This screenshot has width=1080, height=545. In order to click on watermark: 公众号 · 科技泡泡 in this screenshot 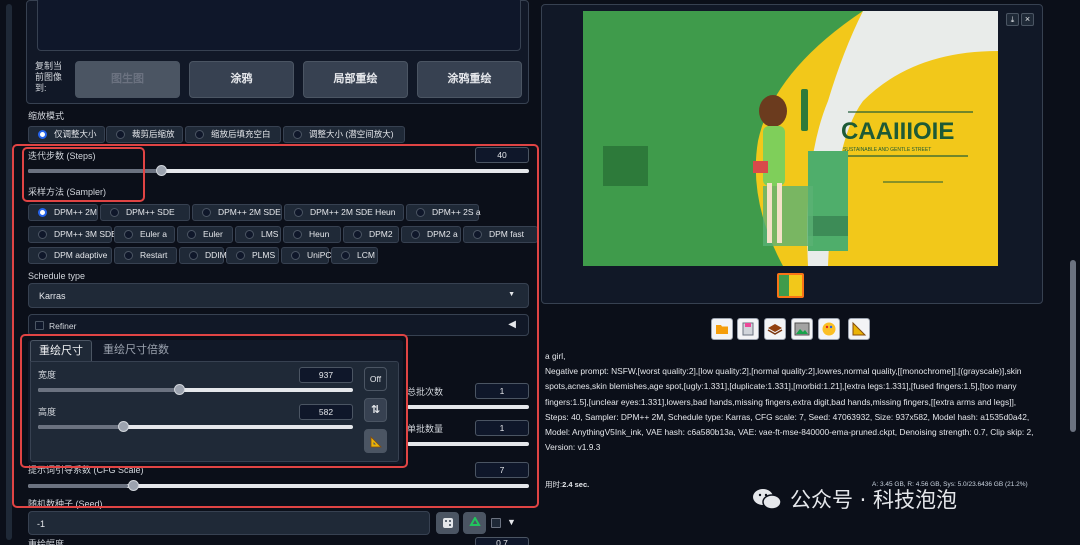, I will do `click(854, 499)`.